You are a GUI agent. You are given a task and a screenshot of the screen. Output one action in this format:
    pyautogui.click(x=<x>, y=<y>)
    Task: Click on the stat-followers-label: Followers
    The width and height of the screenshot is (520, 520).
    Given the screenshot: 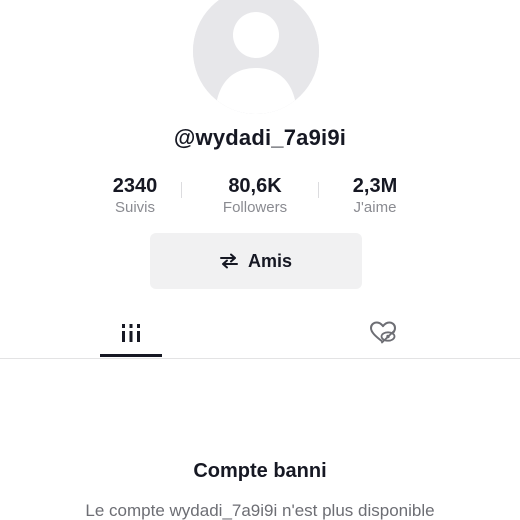 What is the action you would take?
    pyautogui.click(x=255, y=207)
    